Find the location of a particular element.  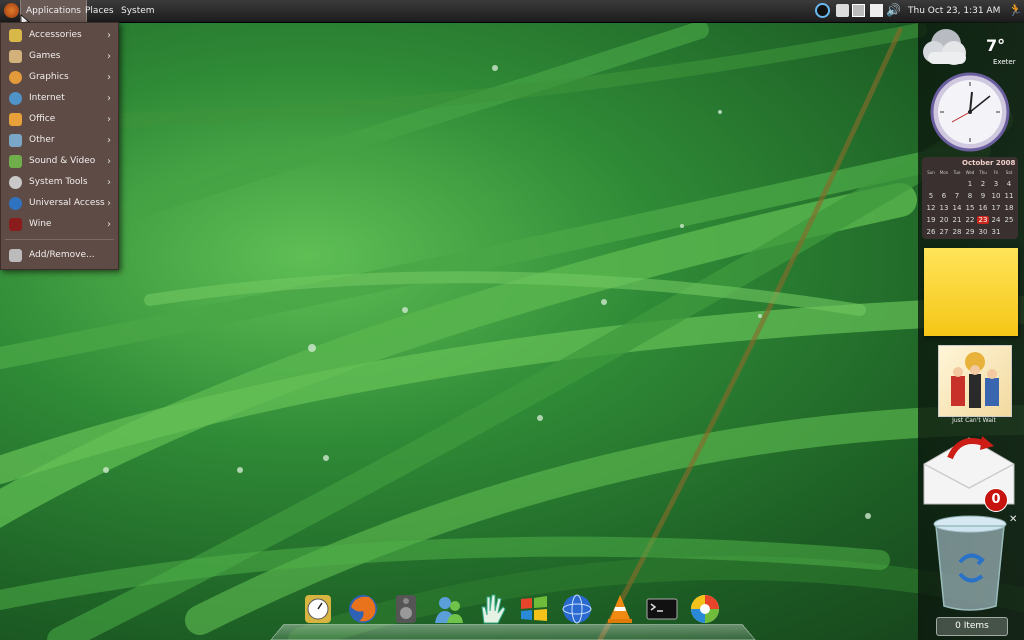

add-remove-icon is located at coordinates (15, 255).